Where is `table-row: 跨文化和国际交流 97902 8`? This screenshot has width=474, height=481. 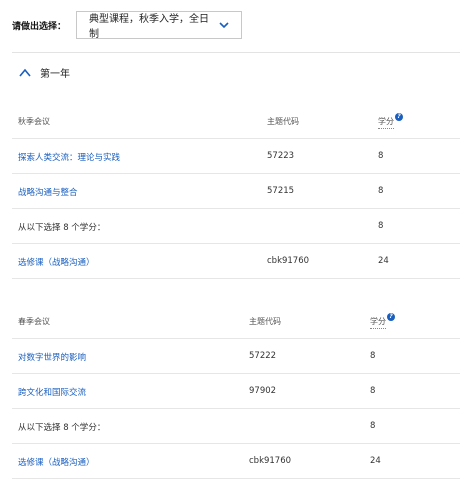
table-row: 跨文化和国际交流 97902 8 is located at coordinates (236, 390).